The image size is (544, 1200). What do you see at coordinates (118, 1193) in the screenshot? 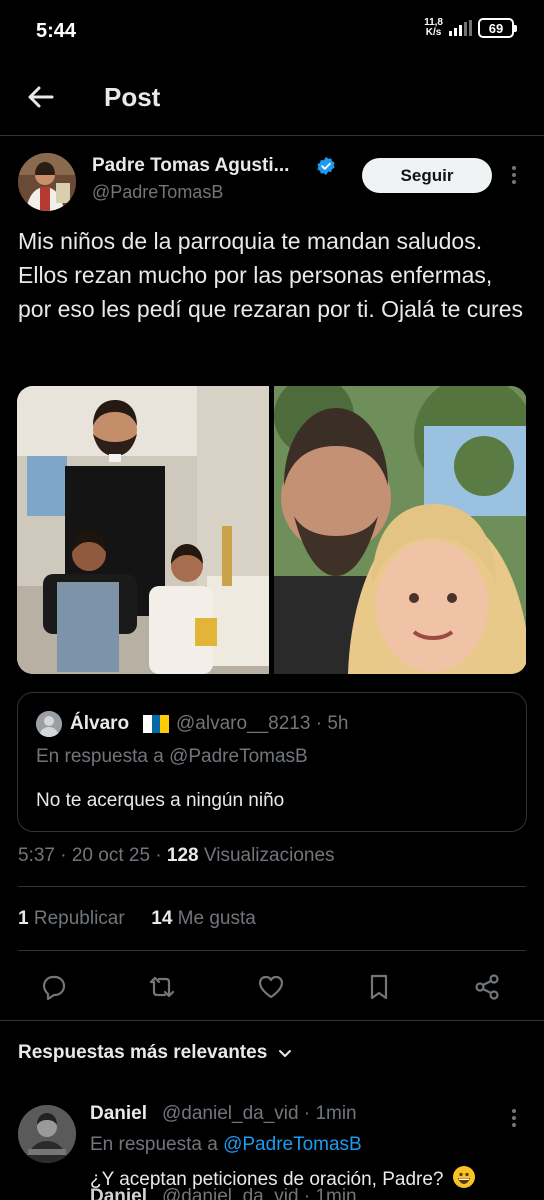
I see `next-reply-author-name: Daniel` at bounding box center [118, 1193].